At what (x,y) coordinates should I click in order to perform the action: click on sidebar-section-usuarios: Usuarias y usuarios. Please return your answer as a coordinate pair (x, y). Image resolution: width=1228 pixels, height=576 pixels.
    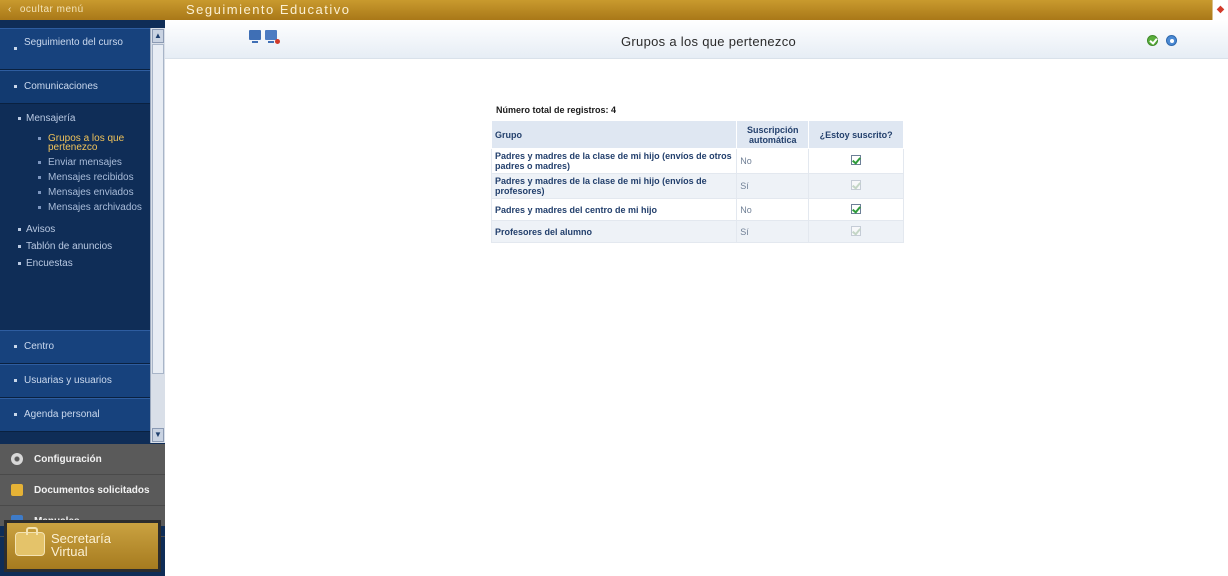
    Looking at the image, I should click on (75, 381).